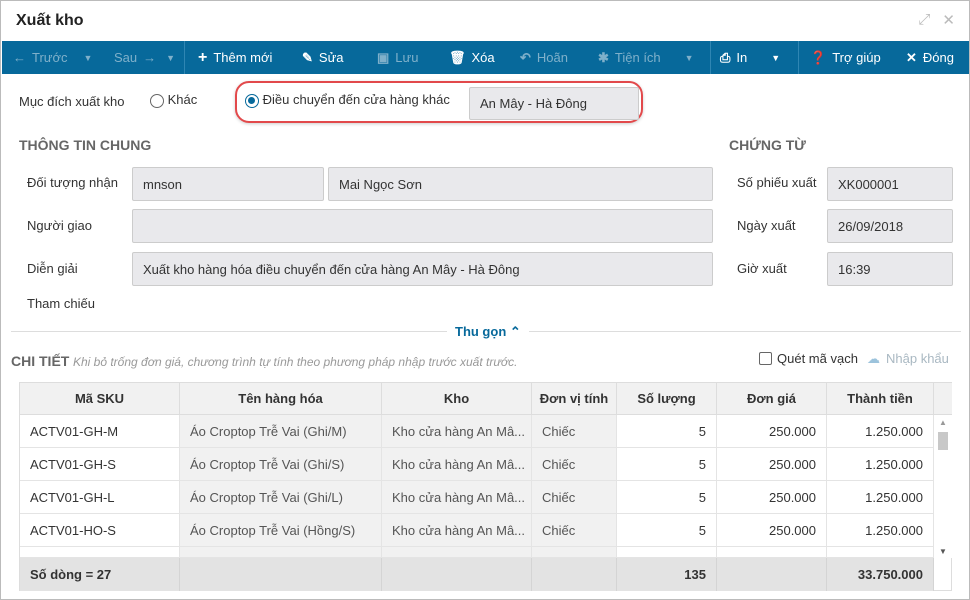 The image size is (970, 600). Describe the element at coordinates (943, 441) in the screenshot. I see `scrollbar-thumb` at that location.